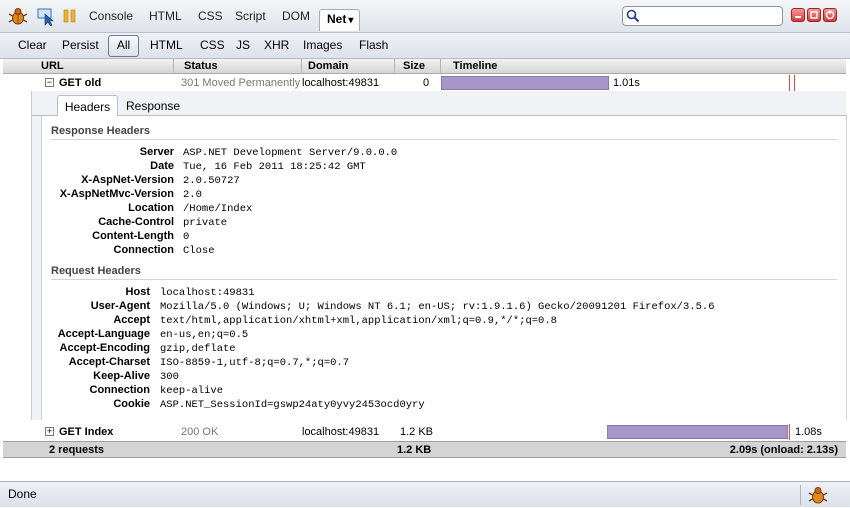  What do you see at coordinates (237, 66) in the screenshot?
I see `column-status: Status` at bounding box center [237, 66].